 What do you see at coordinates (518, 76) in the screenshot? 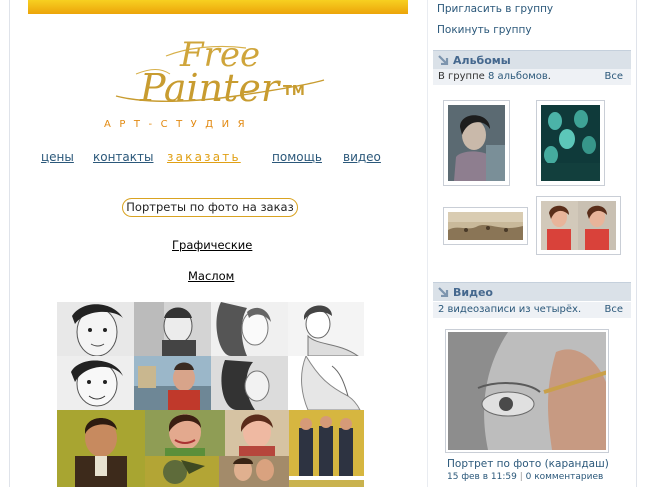
I see `albums-count-link: 8 альбомов` at bounding box center [518, 76].